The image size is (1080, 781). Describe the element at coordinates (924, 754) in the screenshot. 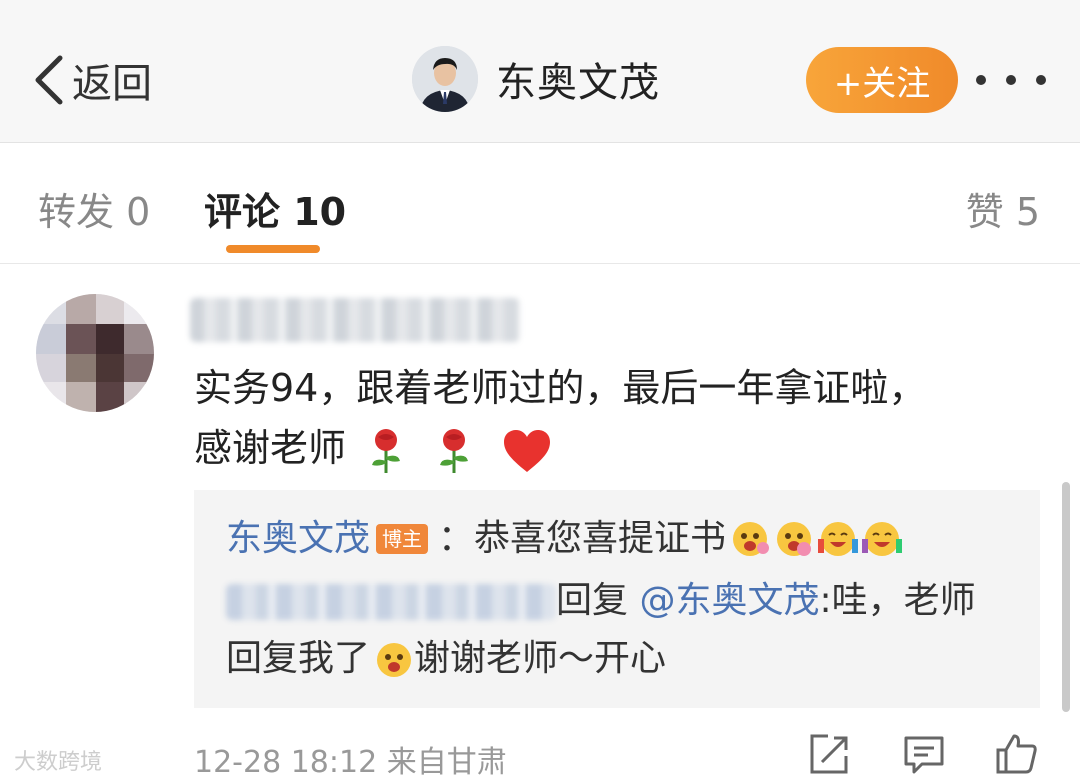

I see `comment-icon` at that location.